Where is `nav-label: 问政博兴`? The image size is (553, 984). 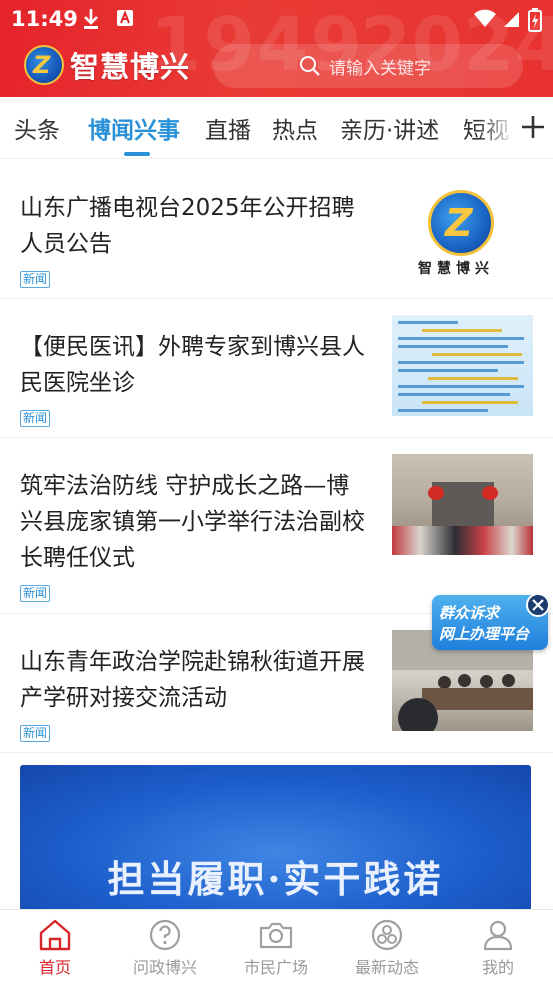
nav-label: 问政博兴 is located at coordinates (164, 967).